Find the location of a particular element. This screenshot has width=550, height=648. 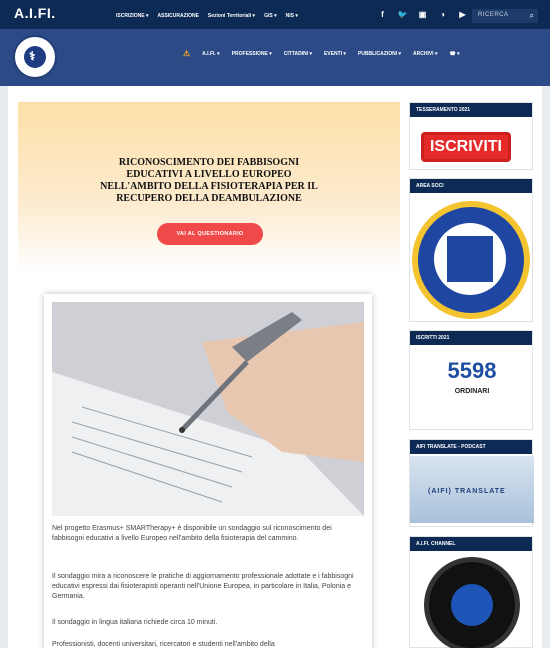

widget-title: AREA SOCI is located at coordinates (471, 186).